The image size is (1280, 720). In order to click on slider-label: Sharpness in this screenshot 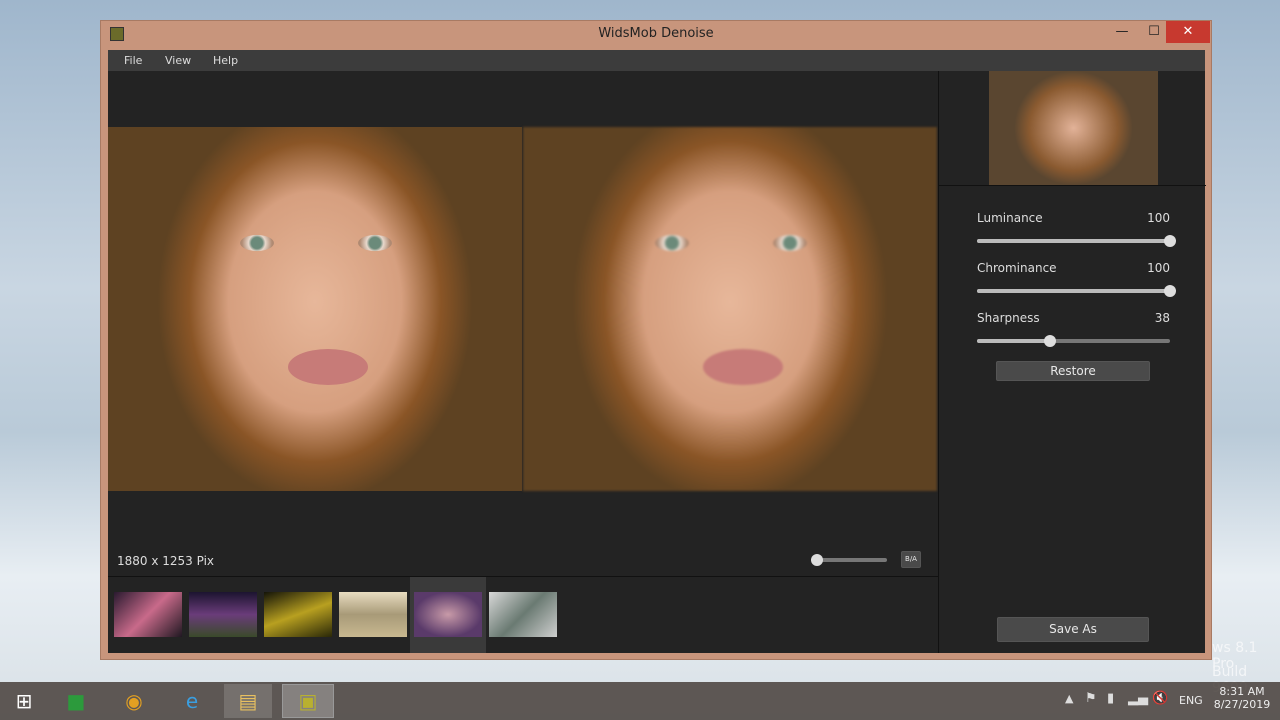, I will do `click(1008, 318)`.